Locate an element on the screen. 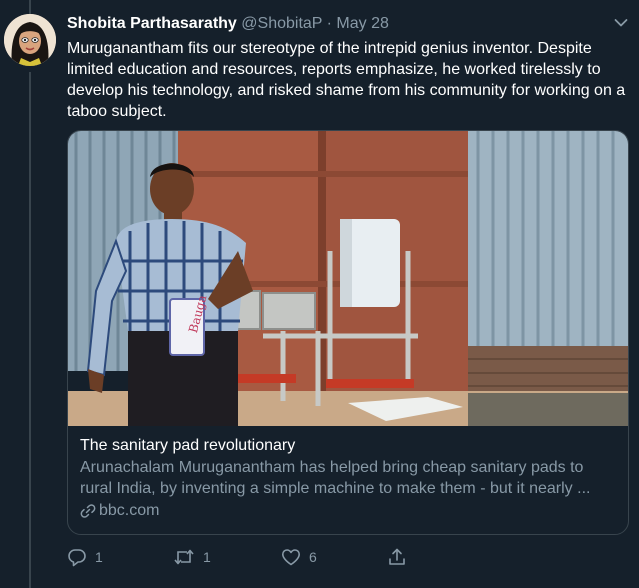 The width and height of the screenshot is (639, 588). like-icon is located at coordinates (291, 557).